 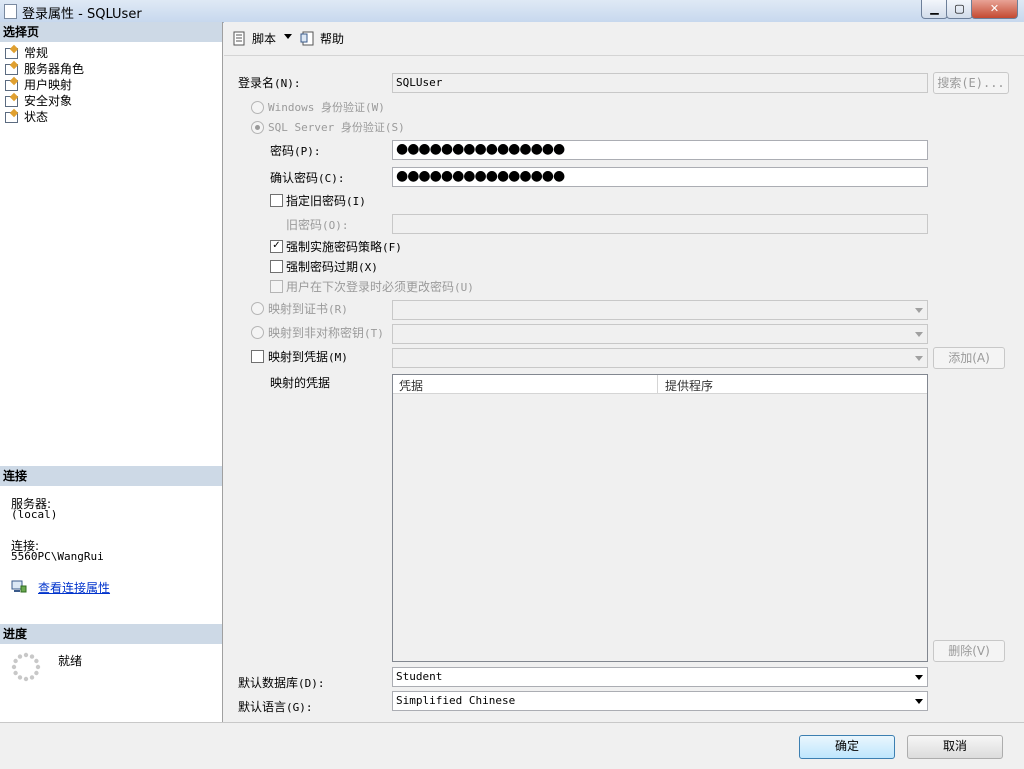 What do you see at coordinates (10, 11) in the screenshot?
I see `window-icon` at bounding box center [10, 11].